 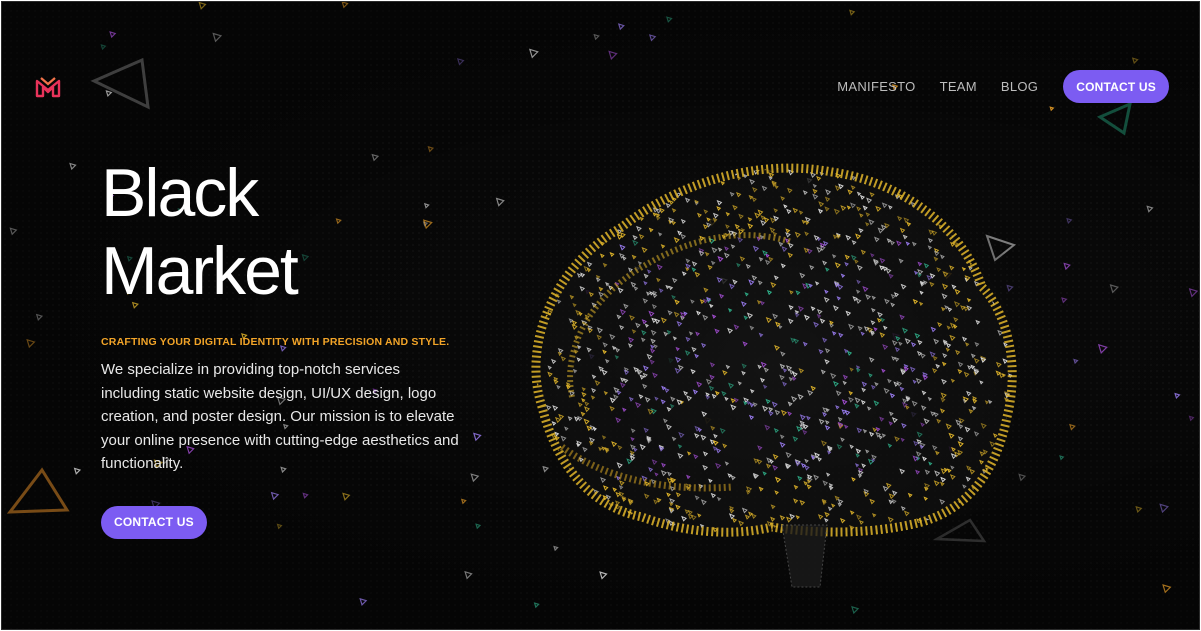 I want to click on large-triangle-icon, so click(x=38, y=490).